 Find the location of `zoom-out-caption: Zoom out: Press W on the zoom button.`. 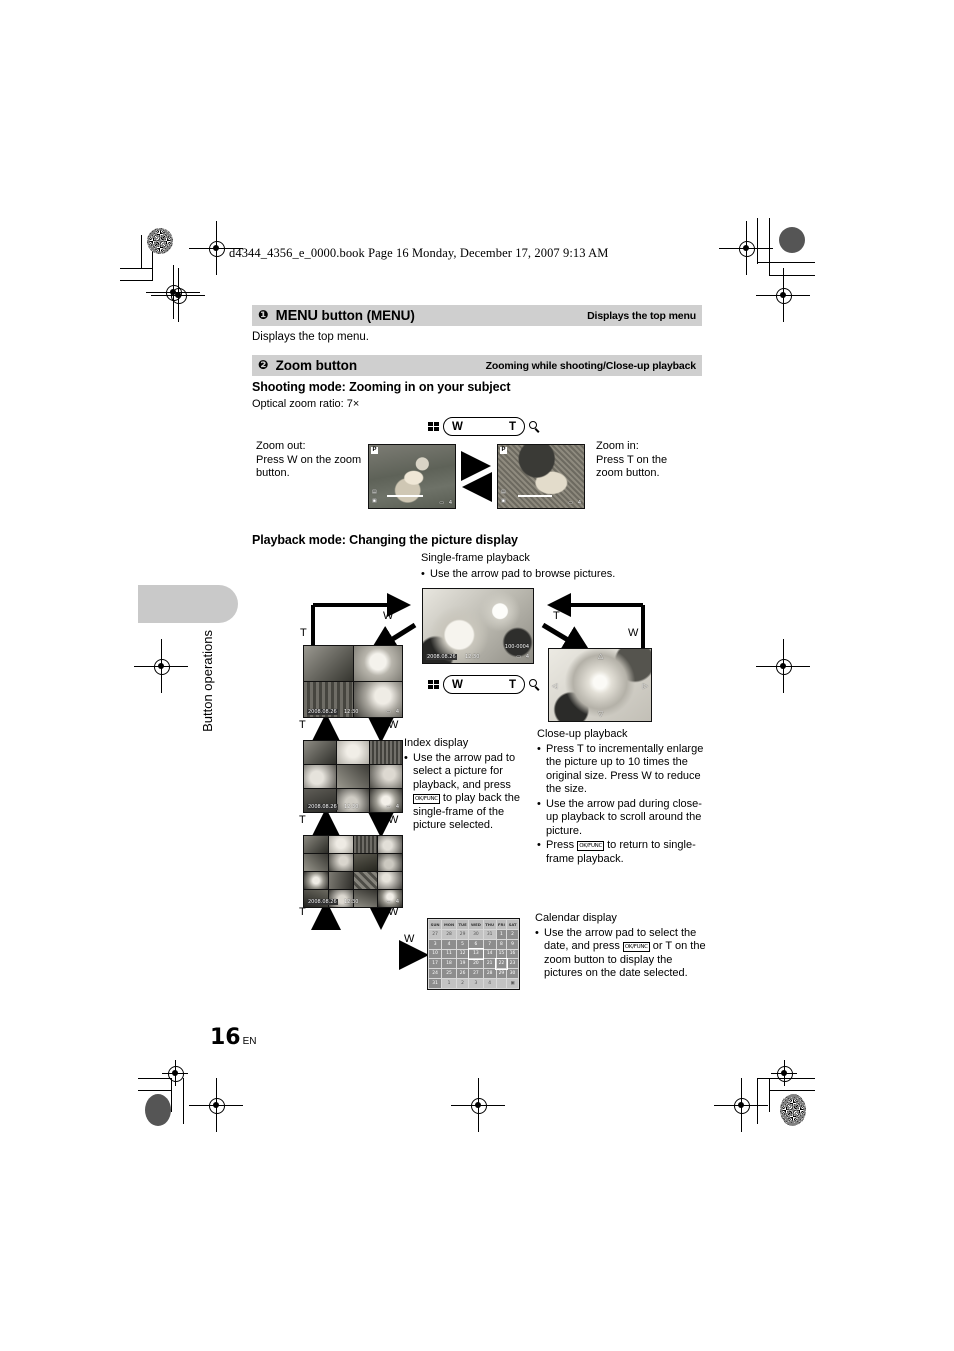

zoom-out-caption: Zoom out: Press W on the zoom button. is located at coordinates (311, 460).